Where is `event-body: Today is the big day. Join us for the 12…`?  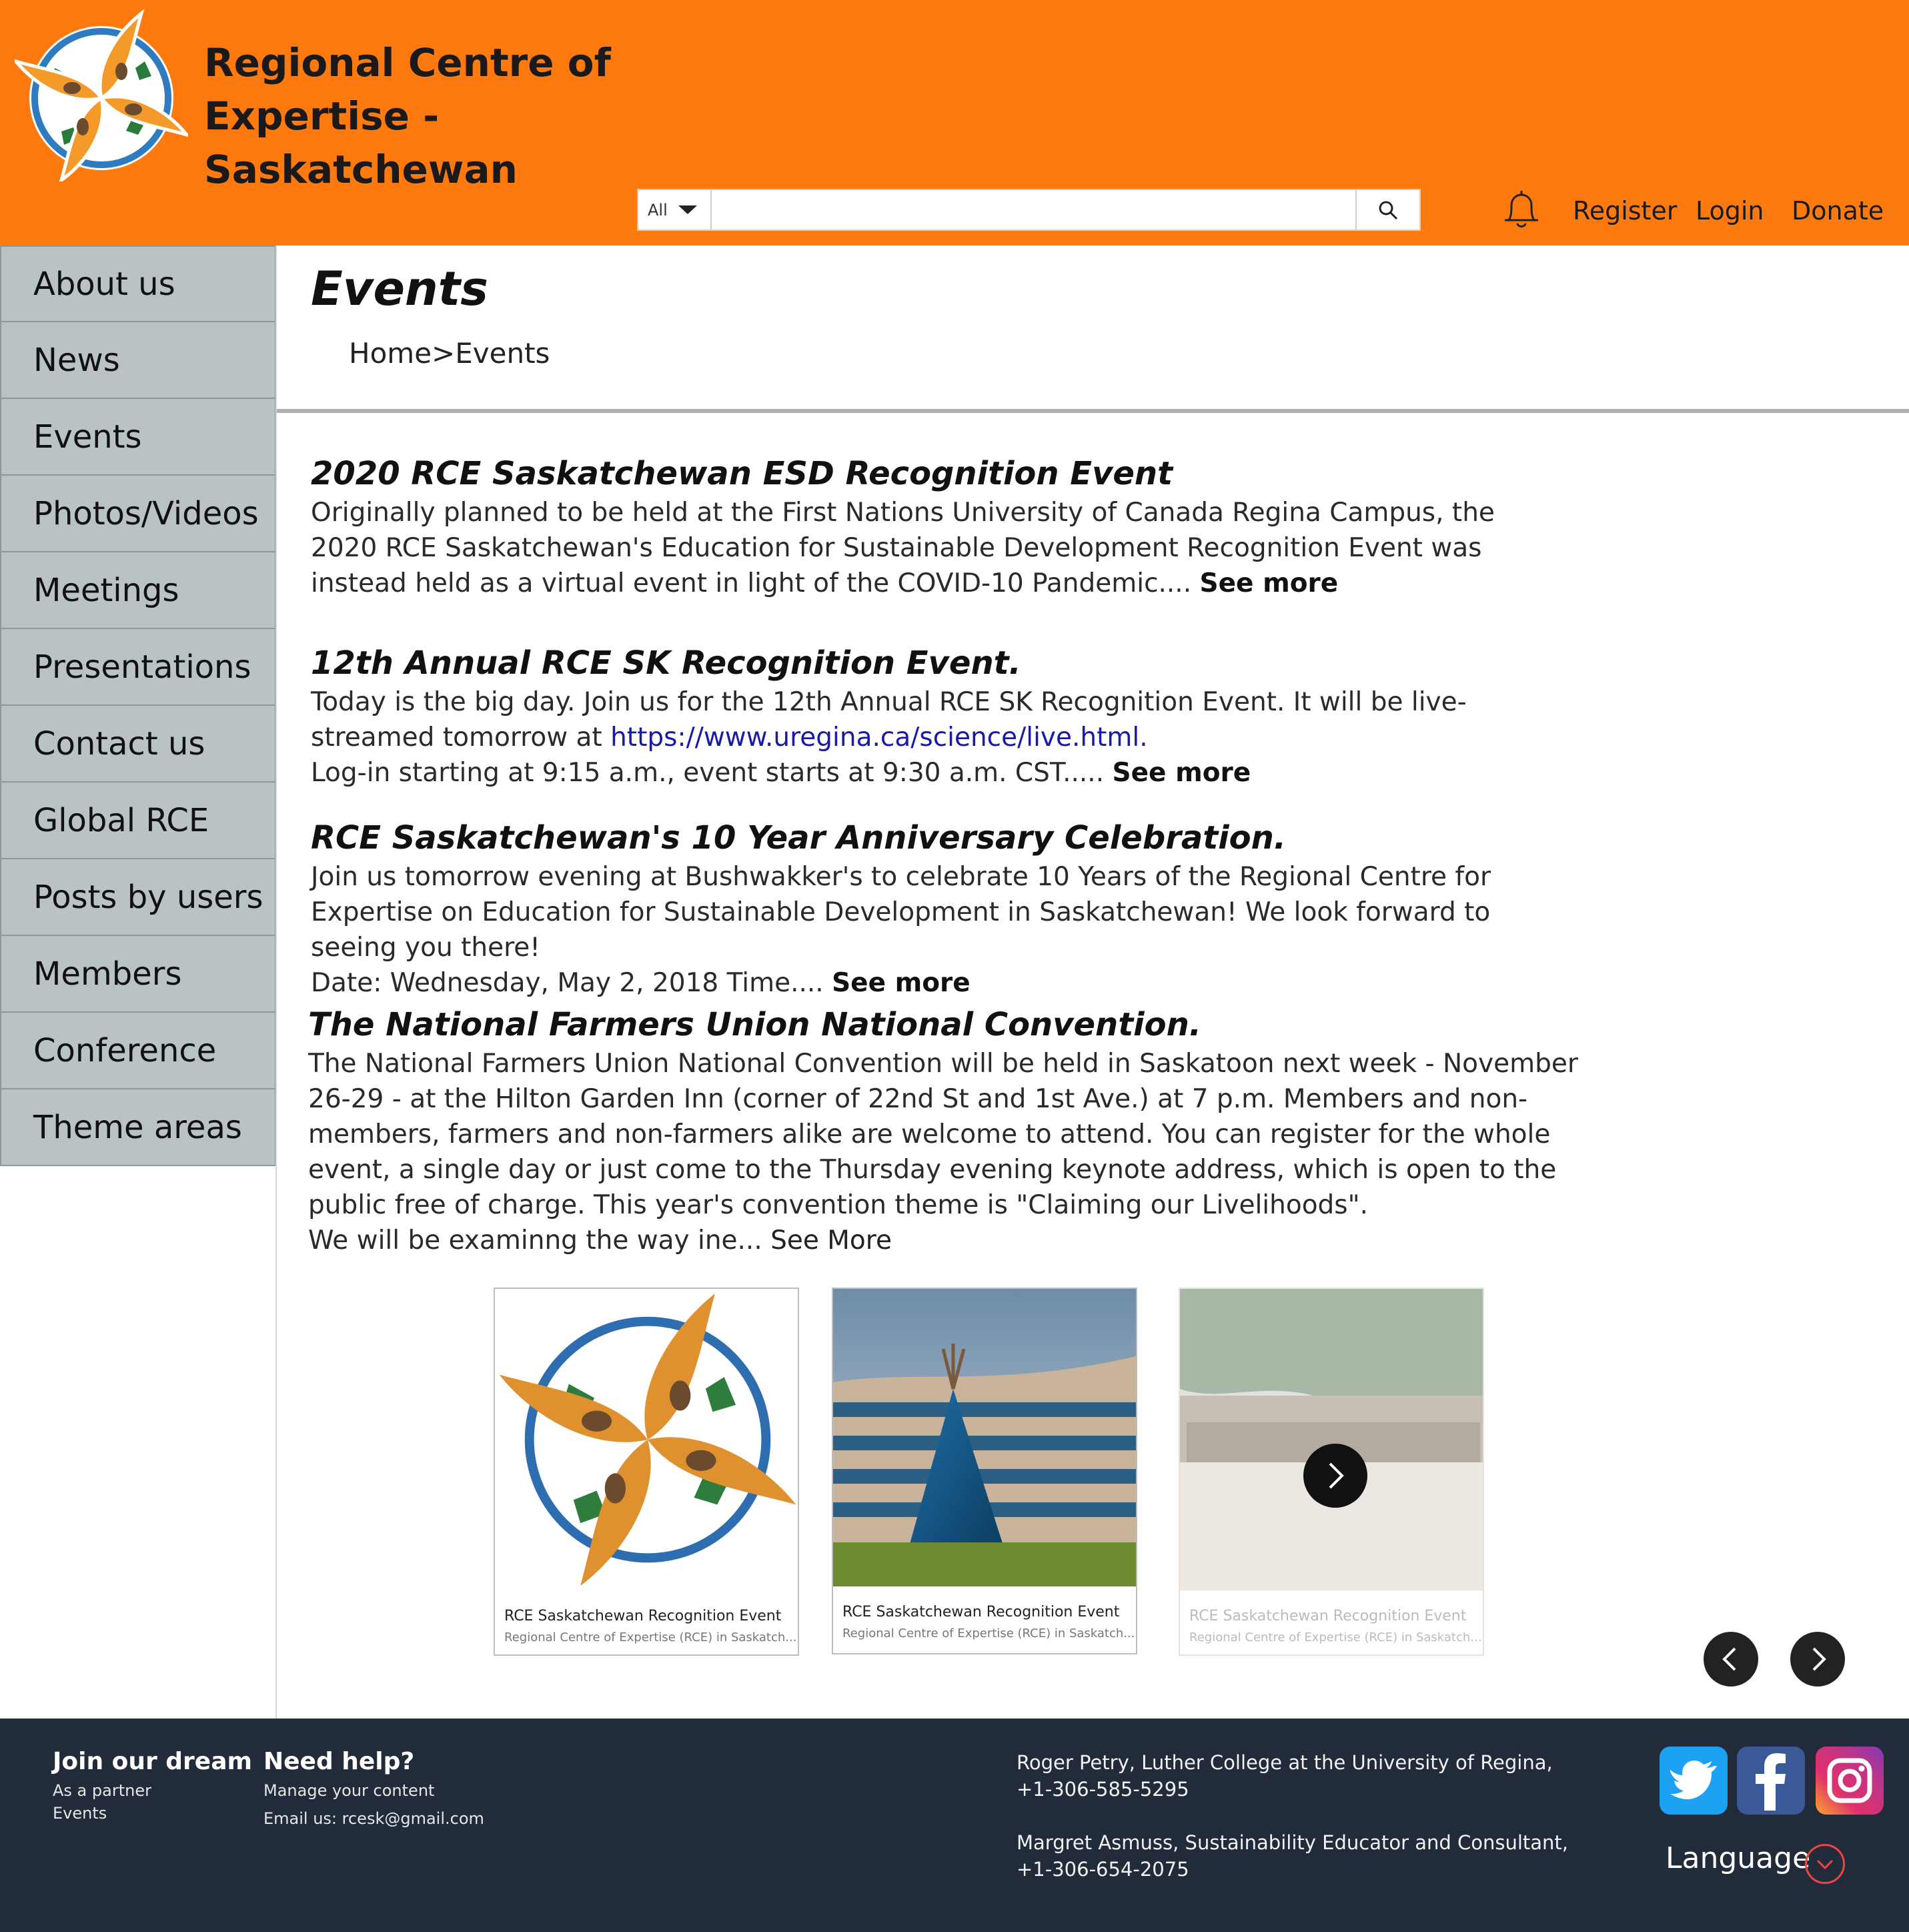
event-body: Today is the big day. Join us for the 12… is located at coordinates (928, 719).